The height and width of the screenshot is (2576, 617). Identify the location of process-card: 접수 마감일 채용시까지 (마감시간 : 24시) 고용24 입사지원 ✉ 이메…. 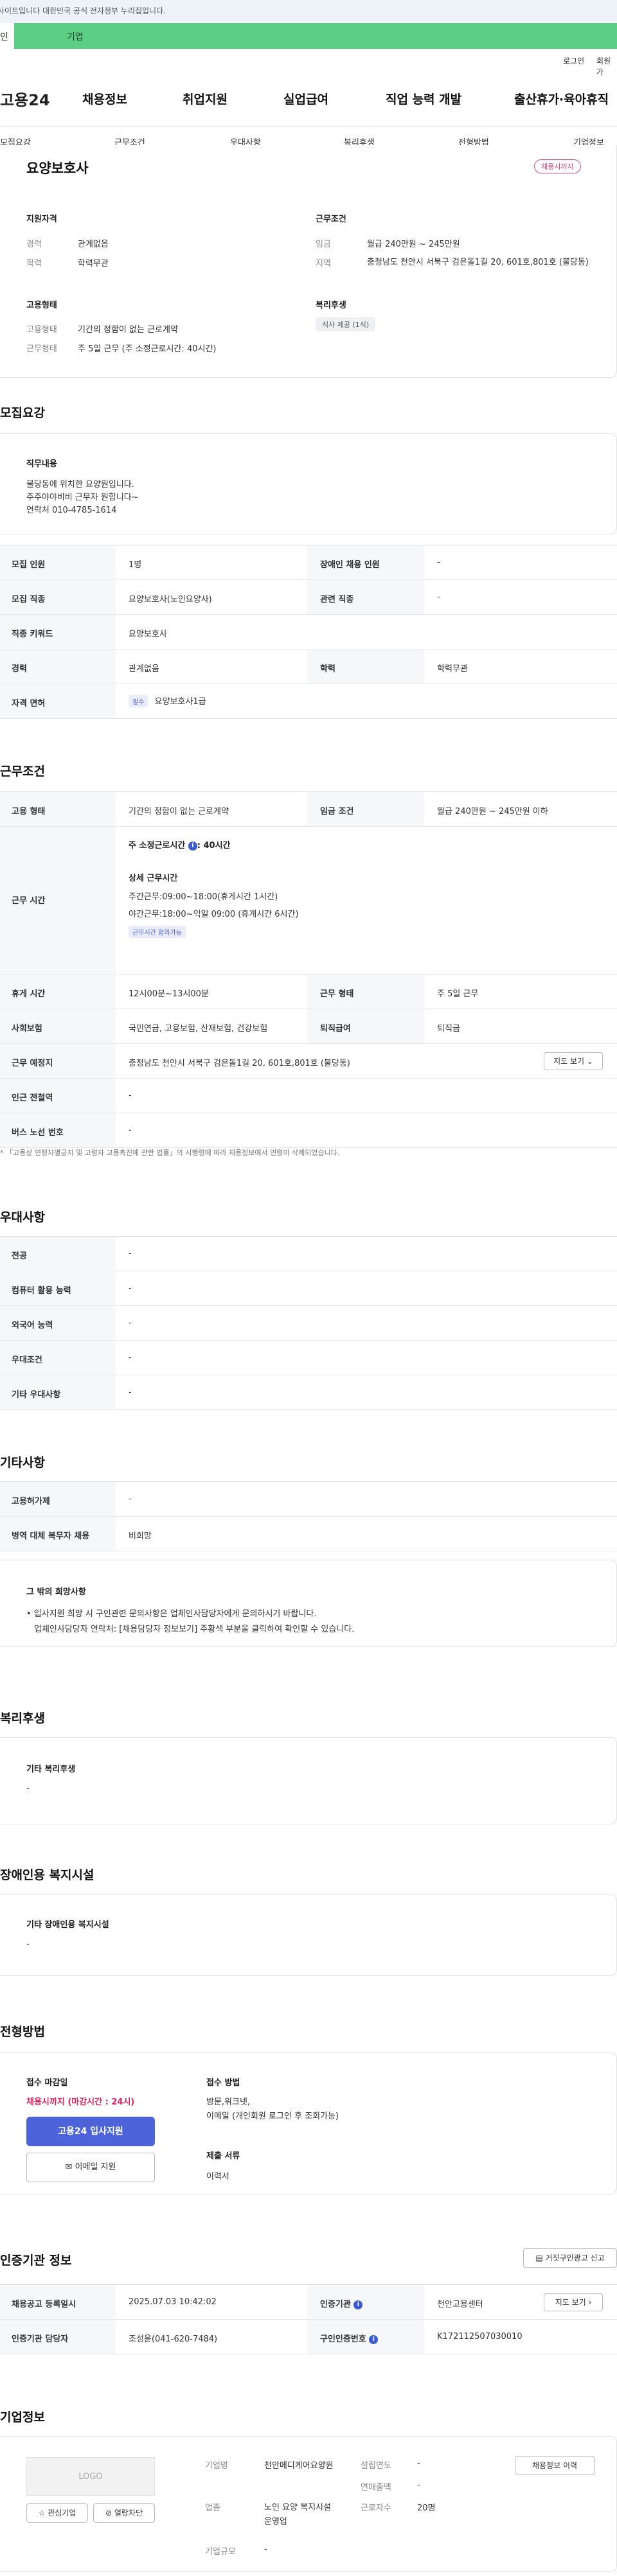
(308, 2123).